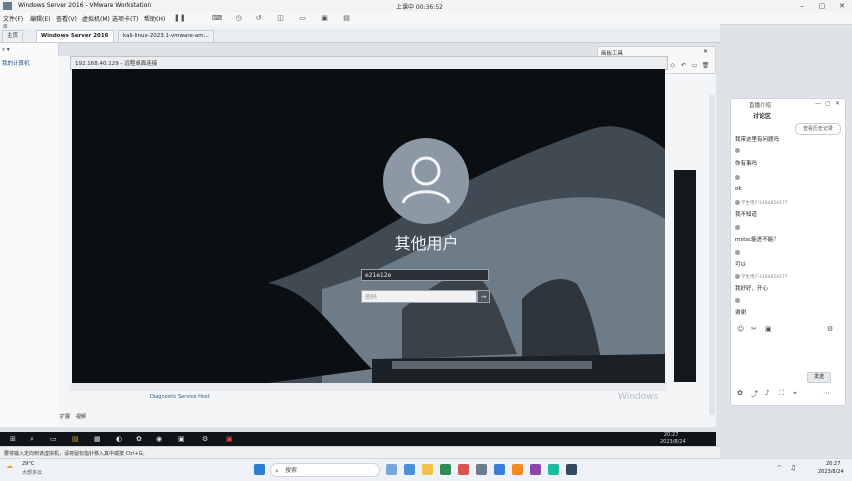  I want to click on tab-windows-server: Windows Server 2016, so click(75, 36).